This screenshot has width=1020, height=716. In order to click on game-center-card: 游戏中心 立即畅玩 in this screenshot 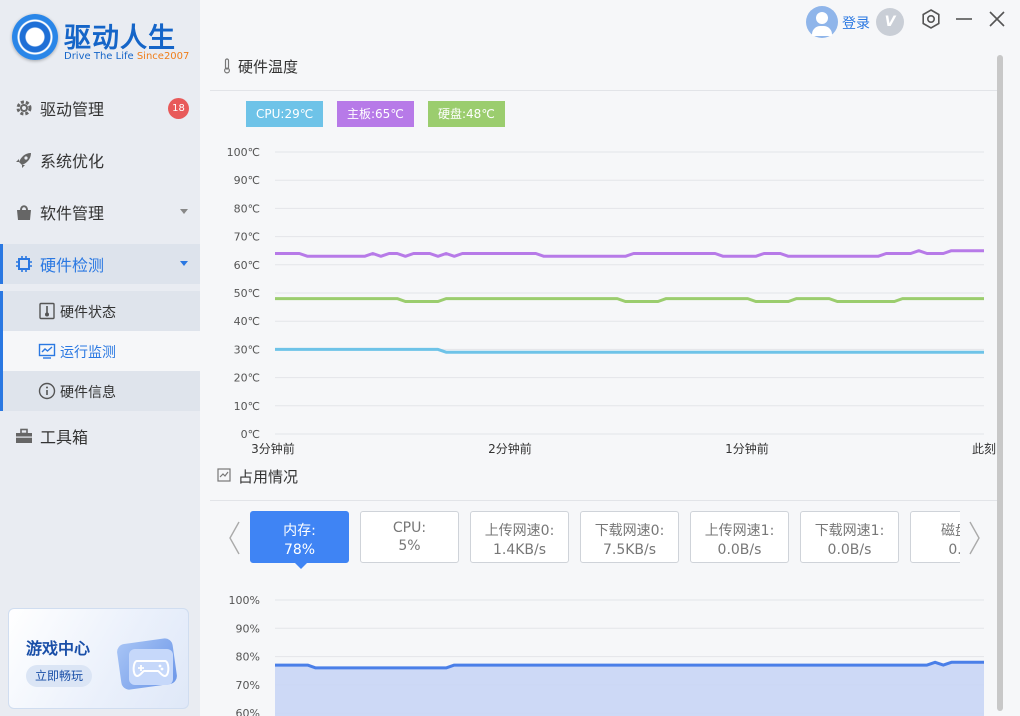, I will do `click(98, 658)`.